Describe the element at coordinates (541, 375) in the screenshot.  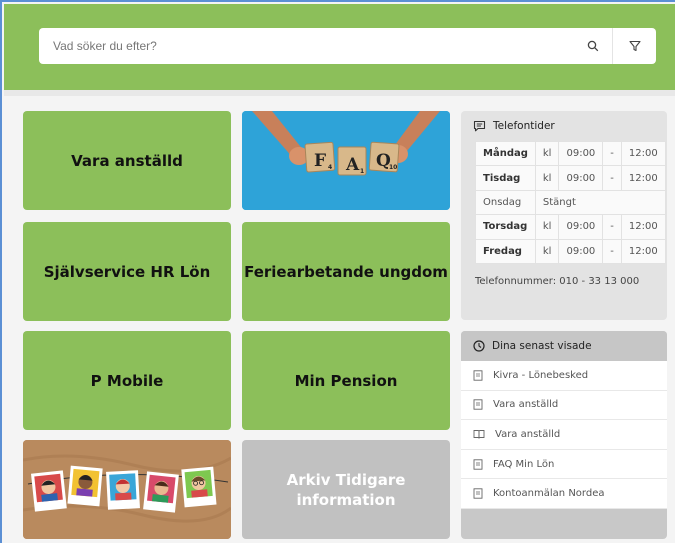
I see `recent-item-label: Kivra - Lönebesked` at that location.